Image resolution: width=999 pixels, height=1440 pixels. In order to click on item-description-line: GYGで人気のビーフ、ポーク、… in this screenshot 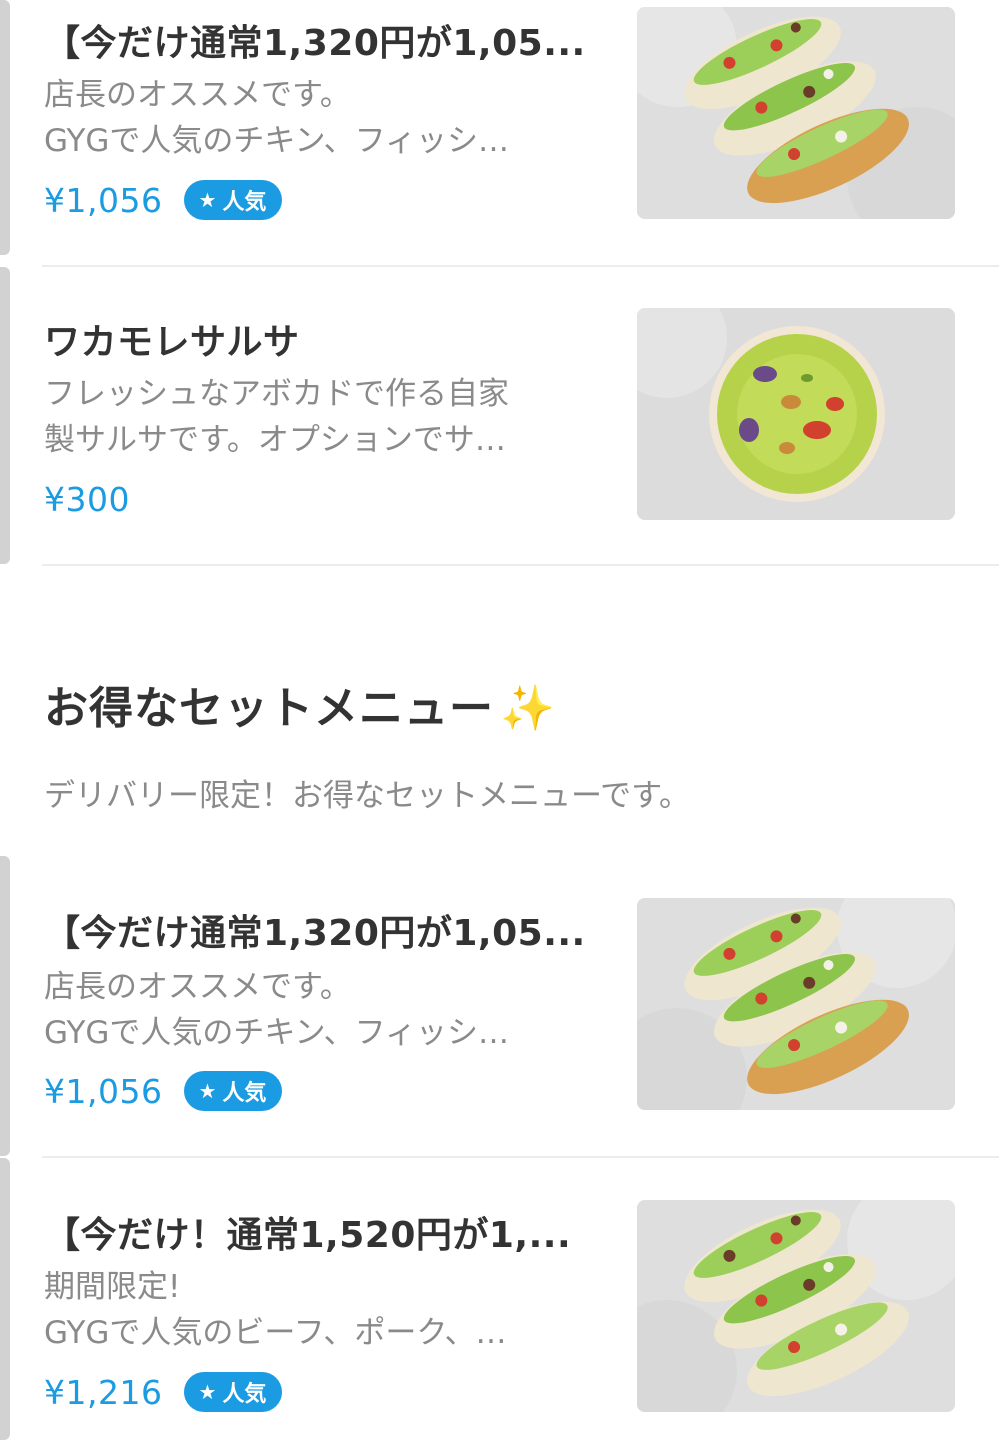, I will do `click(275, 1333)`.